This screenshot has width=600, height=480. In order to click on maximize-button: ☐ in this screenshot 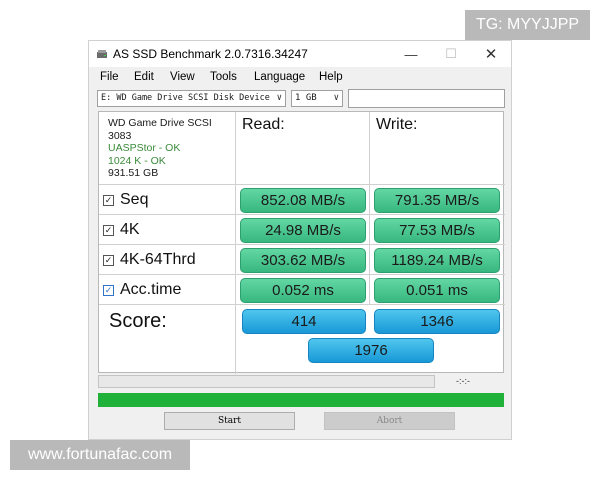, I will do `click(451, 54)`.